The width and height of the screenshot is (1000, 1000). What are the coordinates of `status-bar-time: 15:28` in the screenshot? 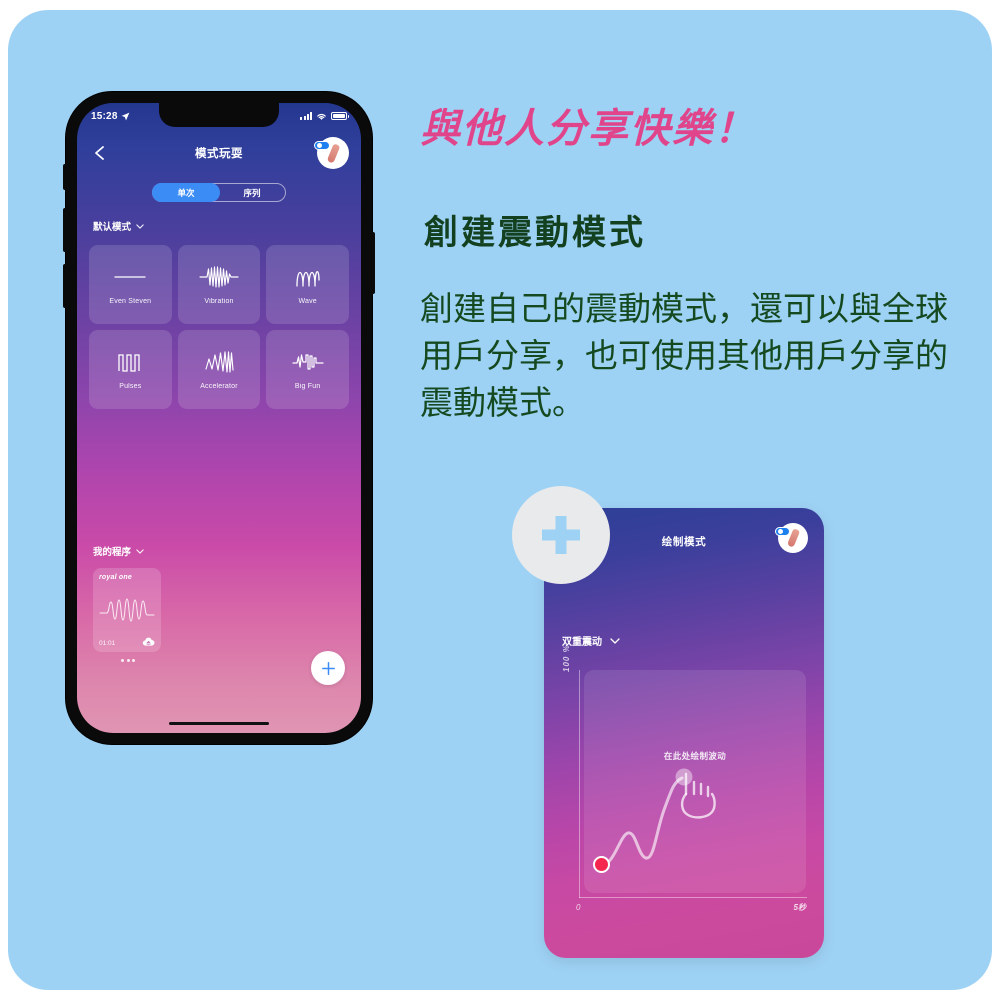 It's located at (104, 116).